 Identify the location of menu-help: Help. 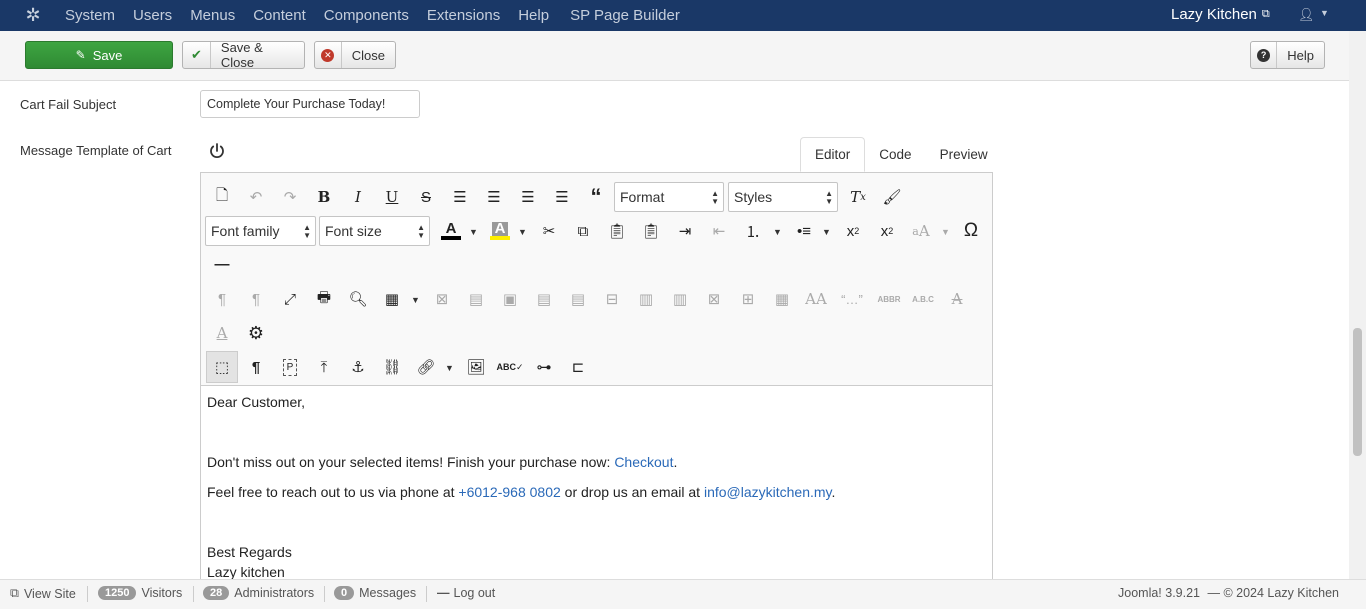
(533, 15).